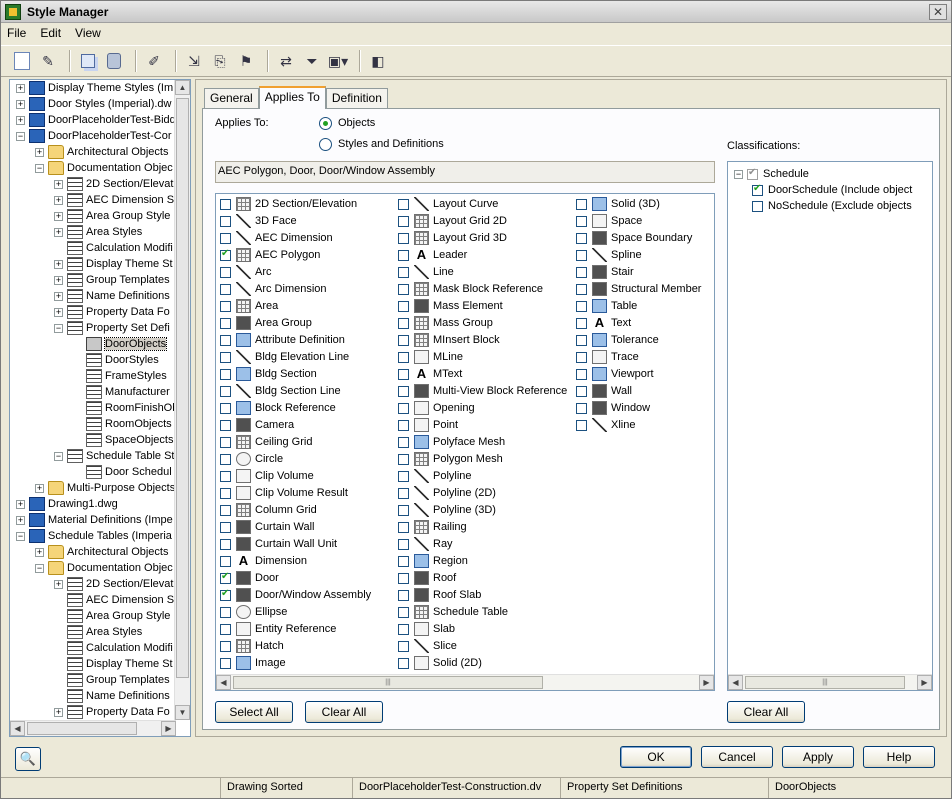  Describe the element at coordinates (440, 663) in the screenshot. I see `object-type-item: Solid (2D)` at that location.